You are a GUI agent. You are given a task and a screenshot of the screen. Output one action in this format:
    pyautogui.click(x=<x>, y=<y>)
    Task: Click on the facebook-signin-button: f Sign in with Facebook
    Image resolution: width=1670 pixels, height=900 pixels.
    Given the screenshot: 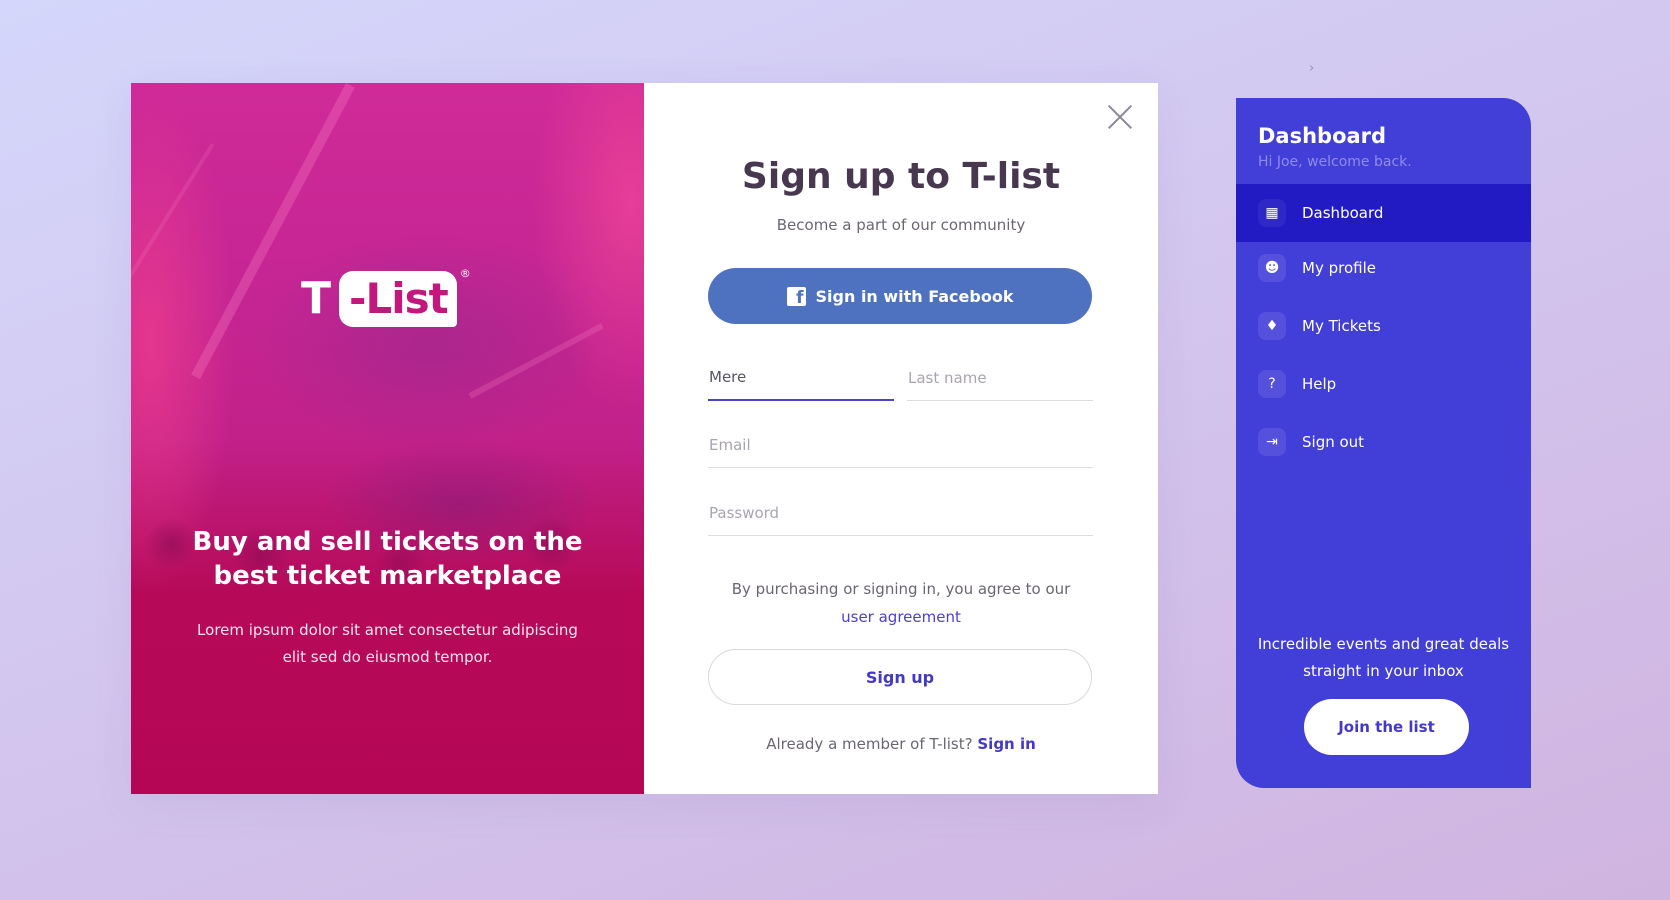 What is the action you would take?
    pyautogui.click(x=900, y=296)
    